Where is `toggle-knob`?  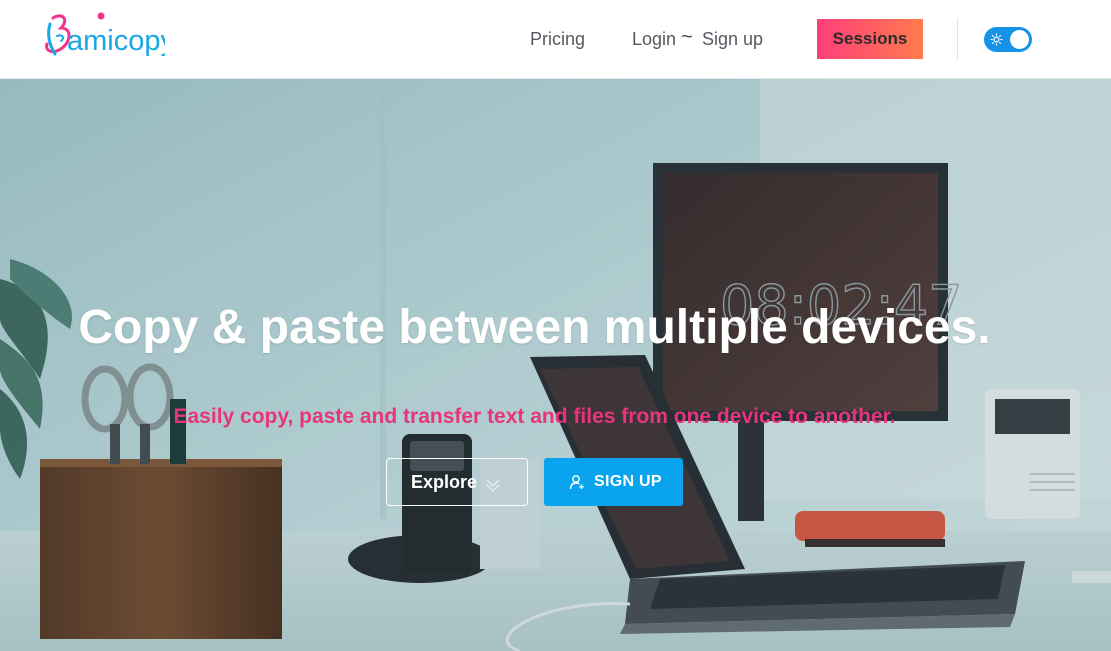 toggle-knob is located at coordinates (1019, 39).